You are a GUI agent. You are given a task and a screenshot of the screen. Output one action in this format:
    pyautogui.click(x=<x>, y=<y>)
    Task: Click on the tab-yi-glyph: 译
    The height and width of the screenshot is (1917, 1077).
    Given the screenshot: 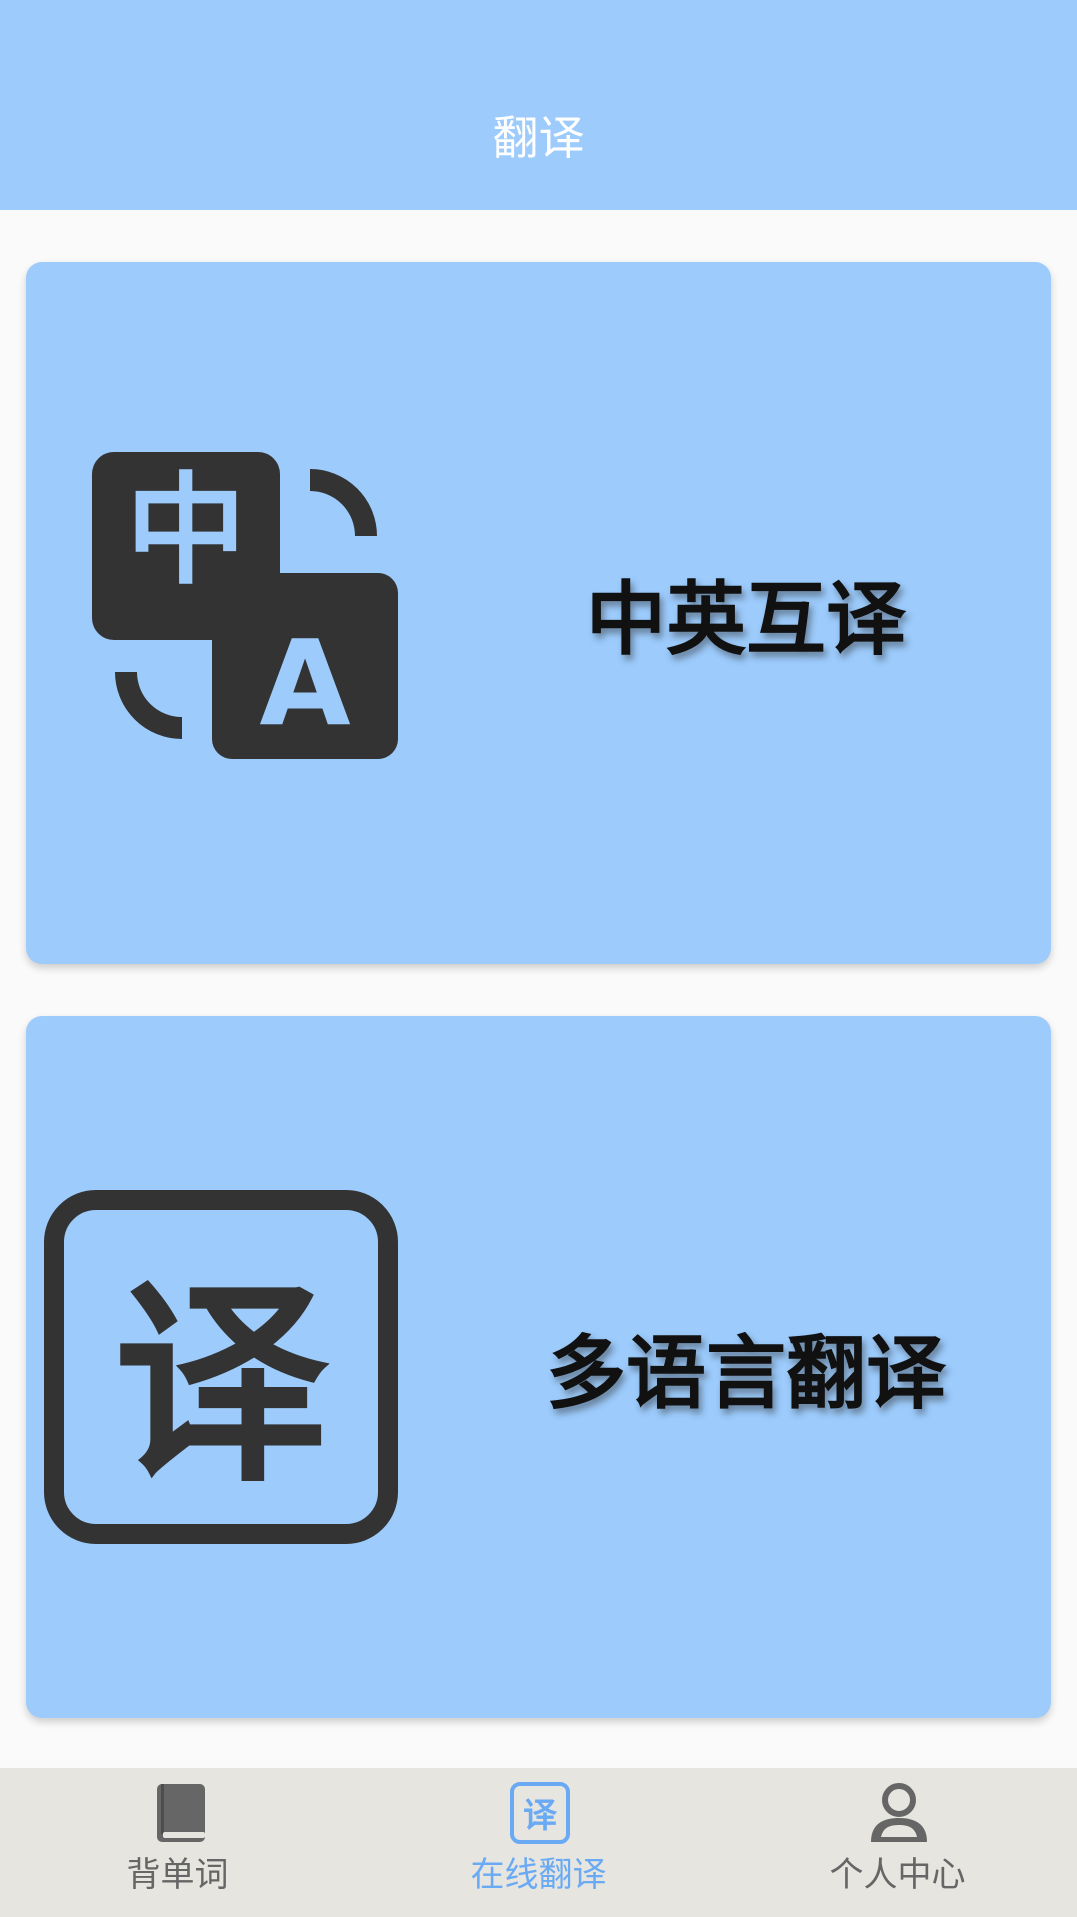 What is the action you would take?
    pyautogui.click(x=540, y=1816)
    